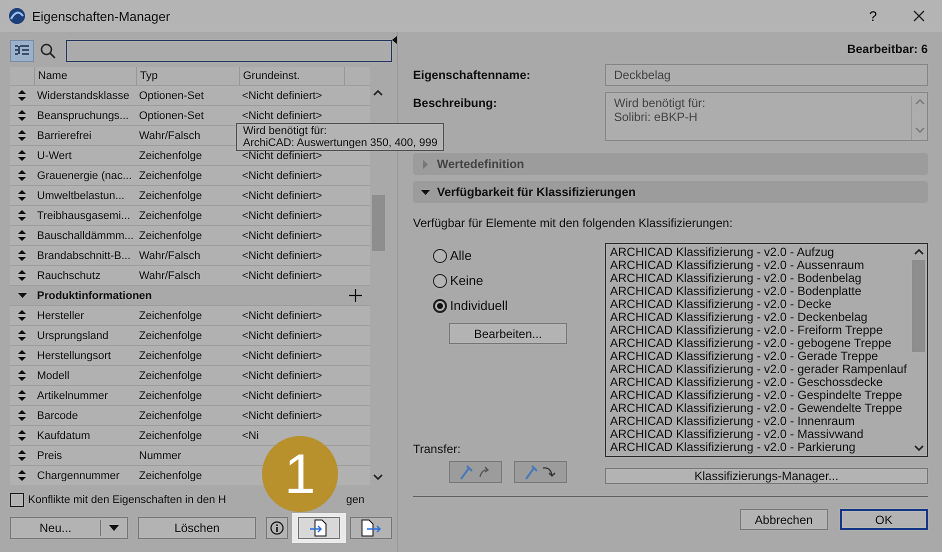 This screenshot has width=942, height=552. I want to click on classification-list, so click(766, 350).